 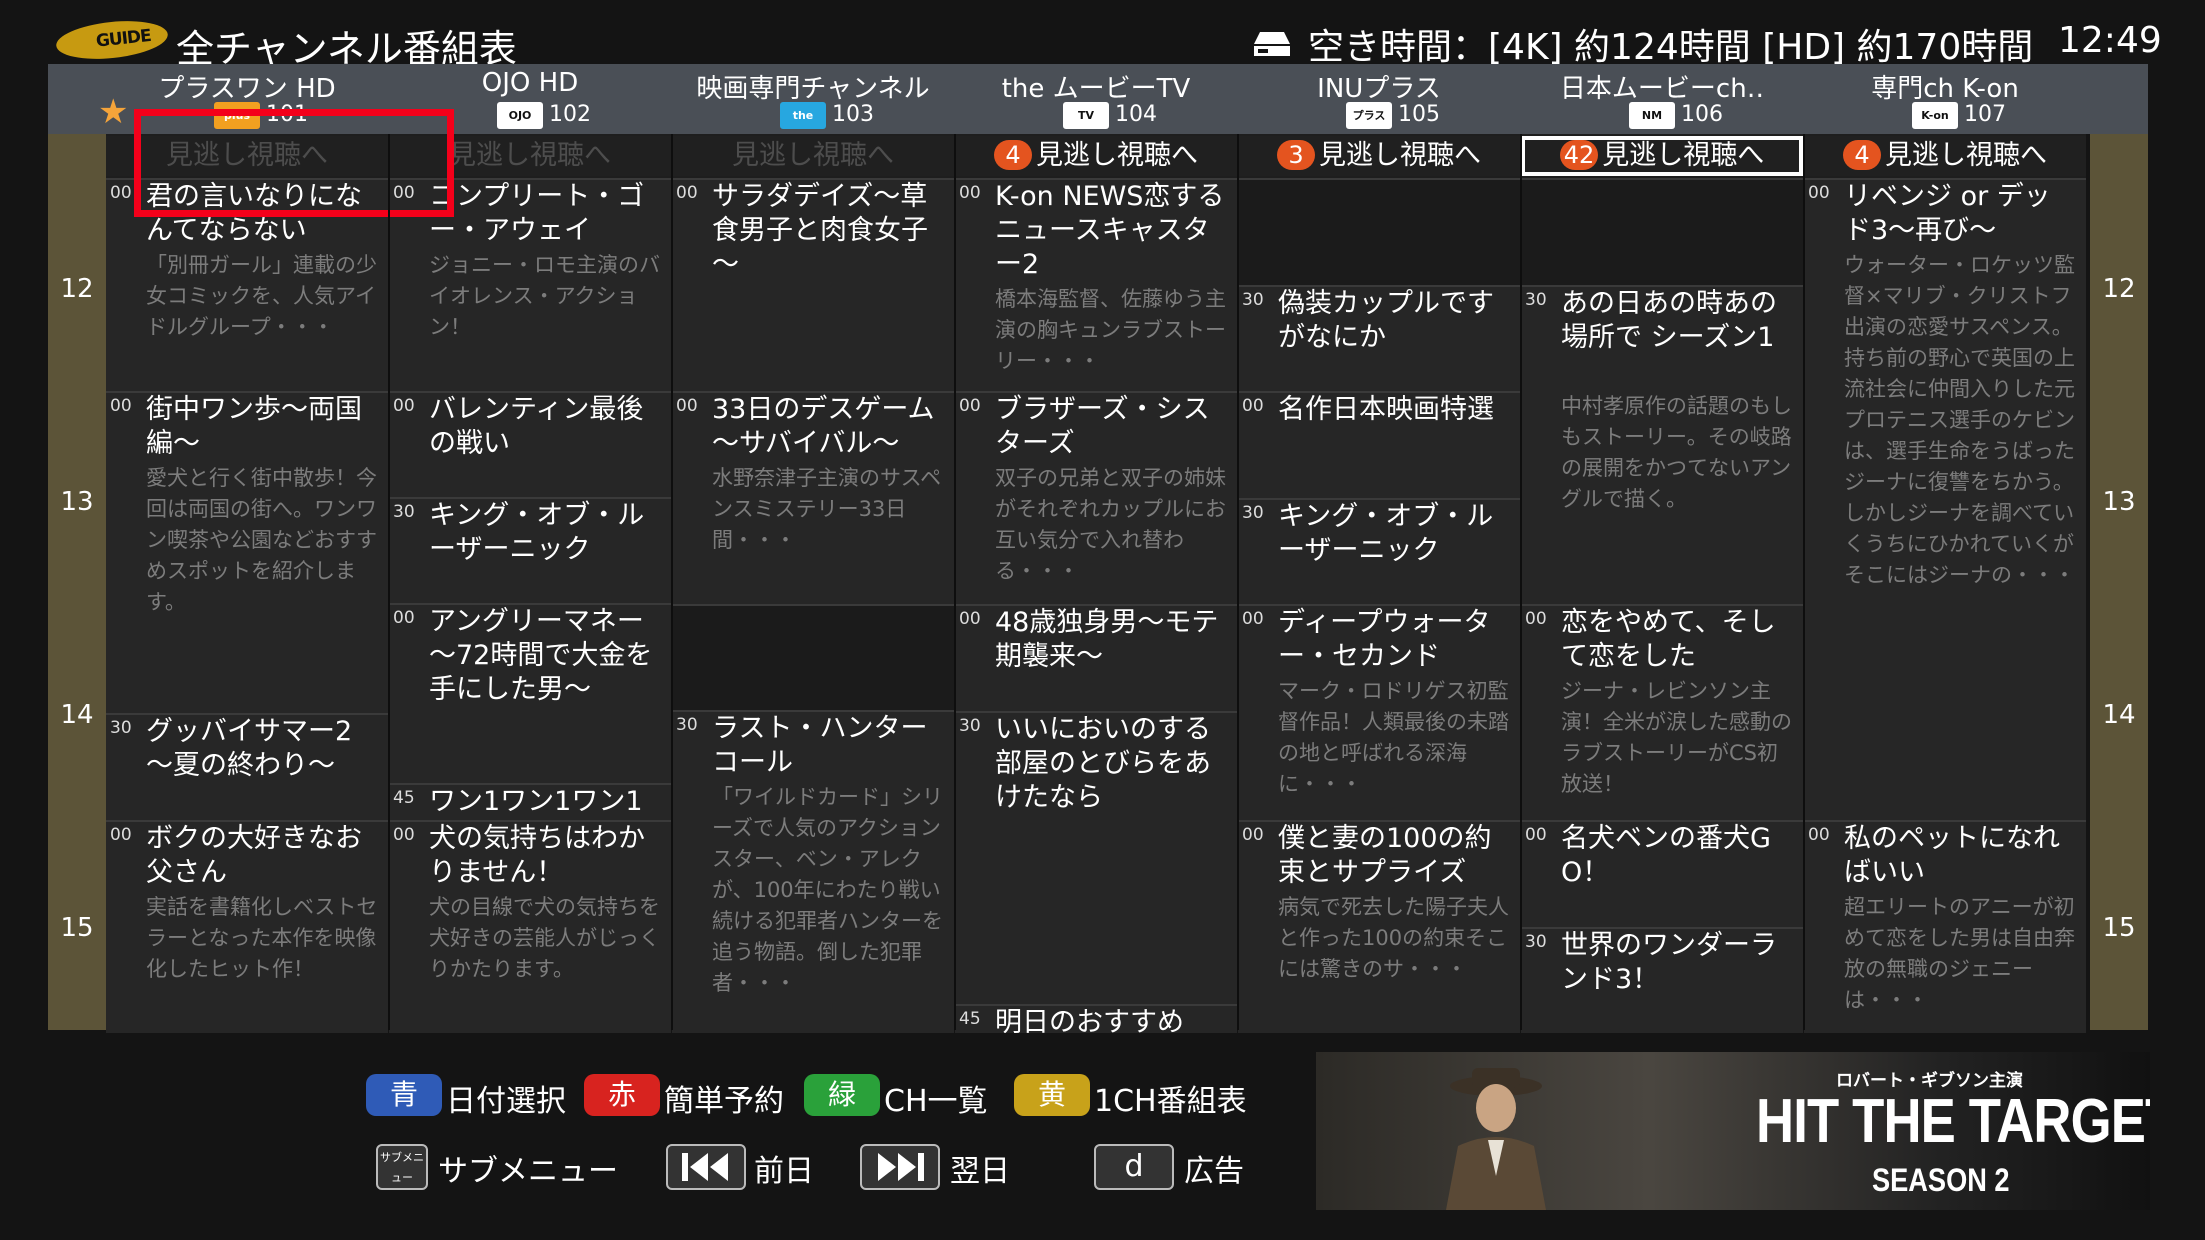 What do you see at coordinates (1379, 338) in the screenshot?
I see `program-cell: 30 偽装カップルですがなにか` at bounding box center [1379, 338].